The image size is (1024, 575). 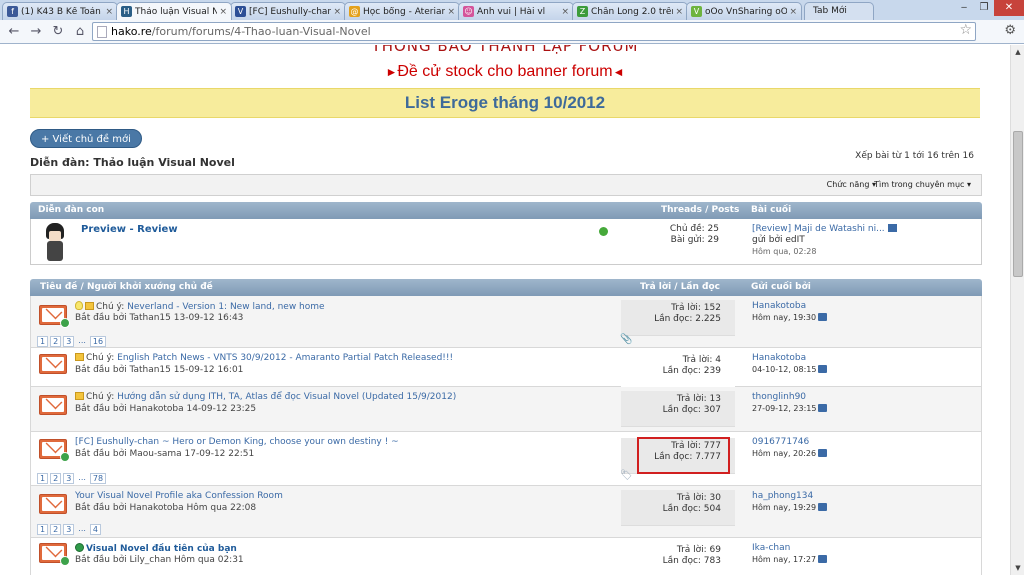 What do you see at coordinates (771, 210) in the screenshot?
I see `subforum-col-last: Bài cuối` at bounding box center [771, 210].